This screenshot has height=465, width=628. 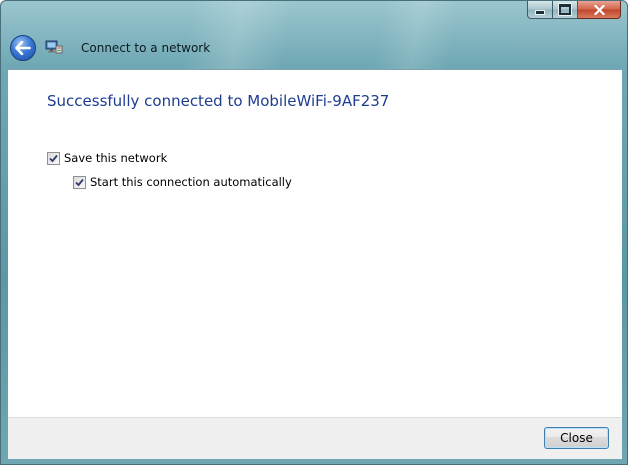 I want to click on back-button, so click(x=23, y=48).